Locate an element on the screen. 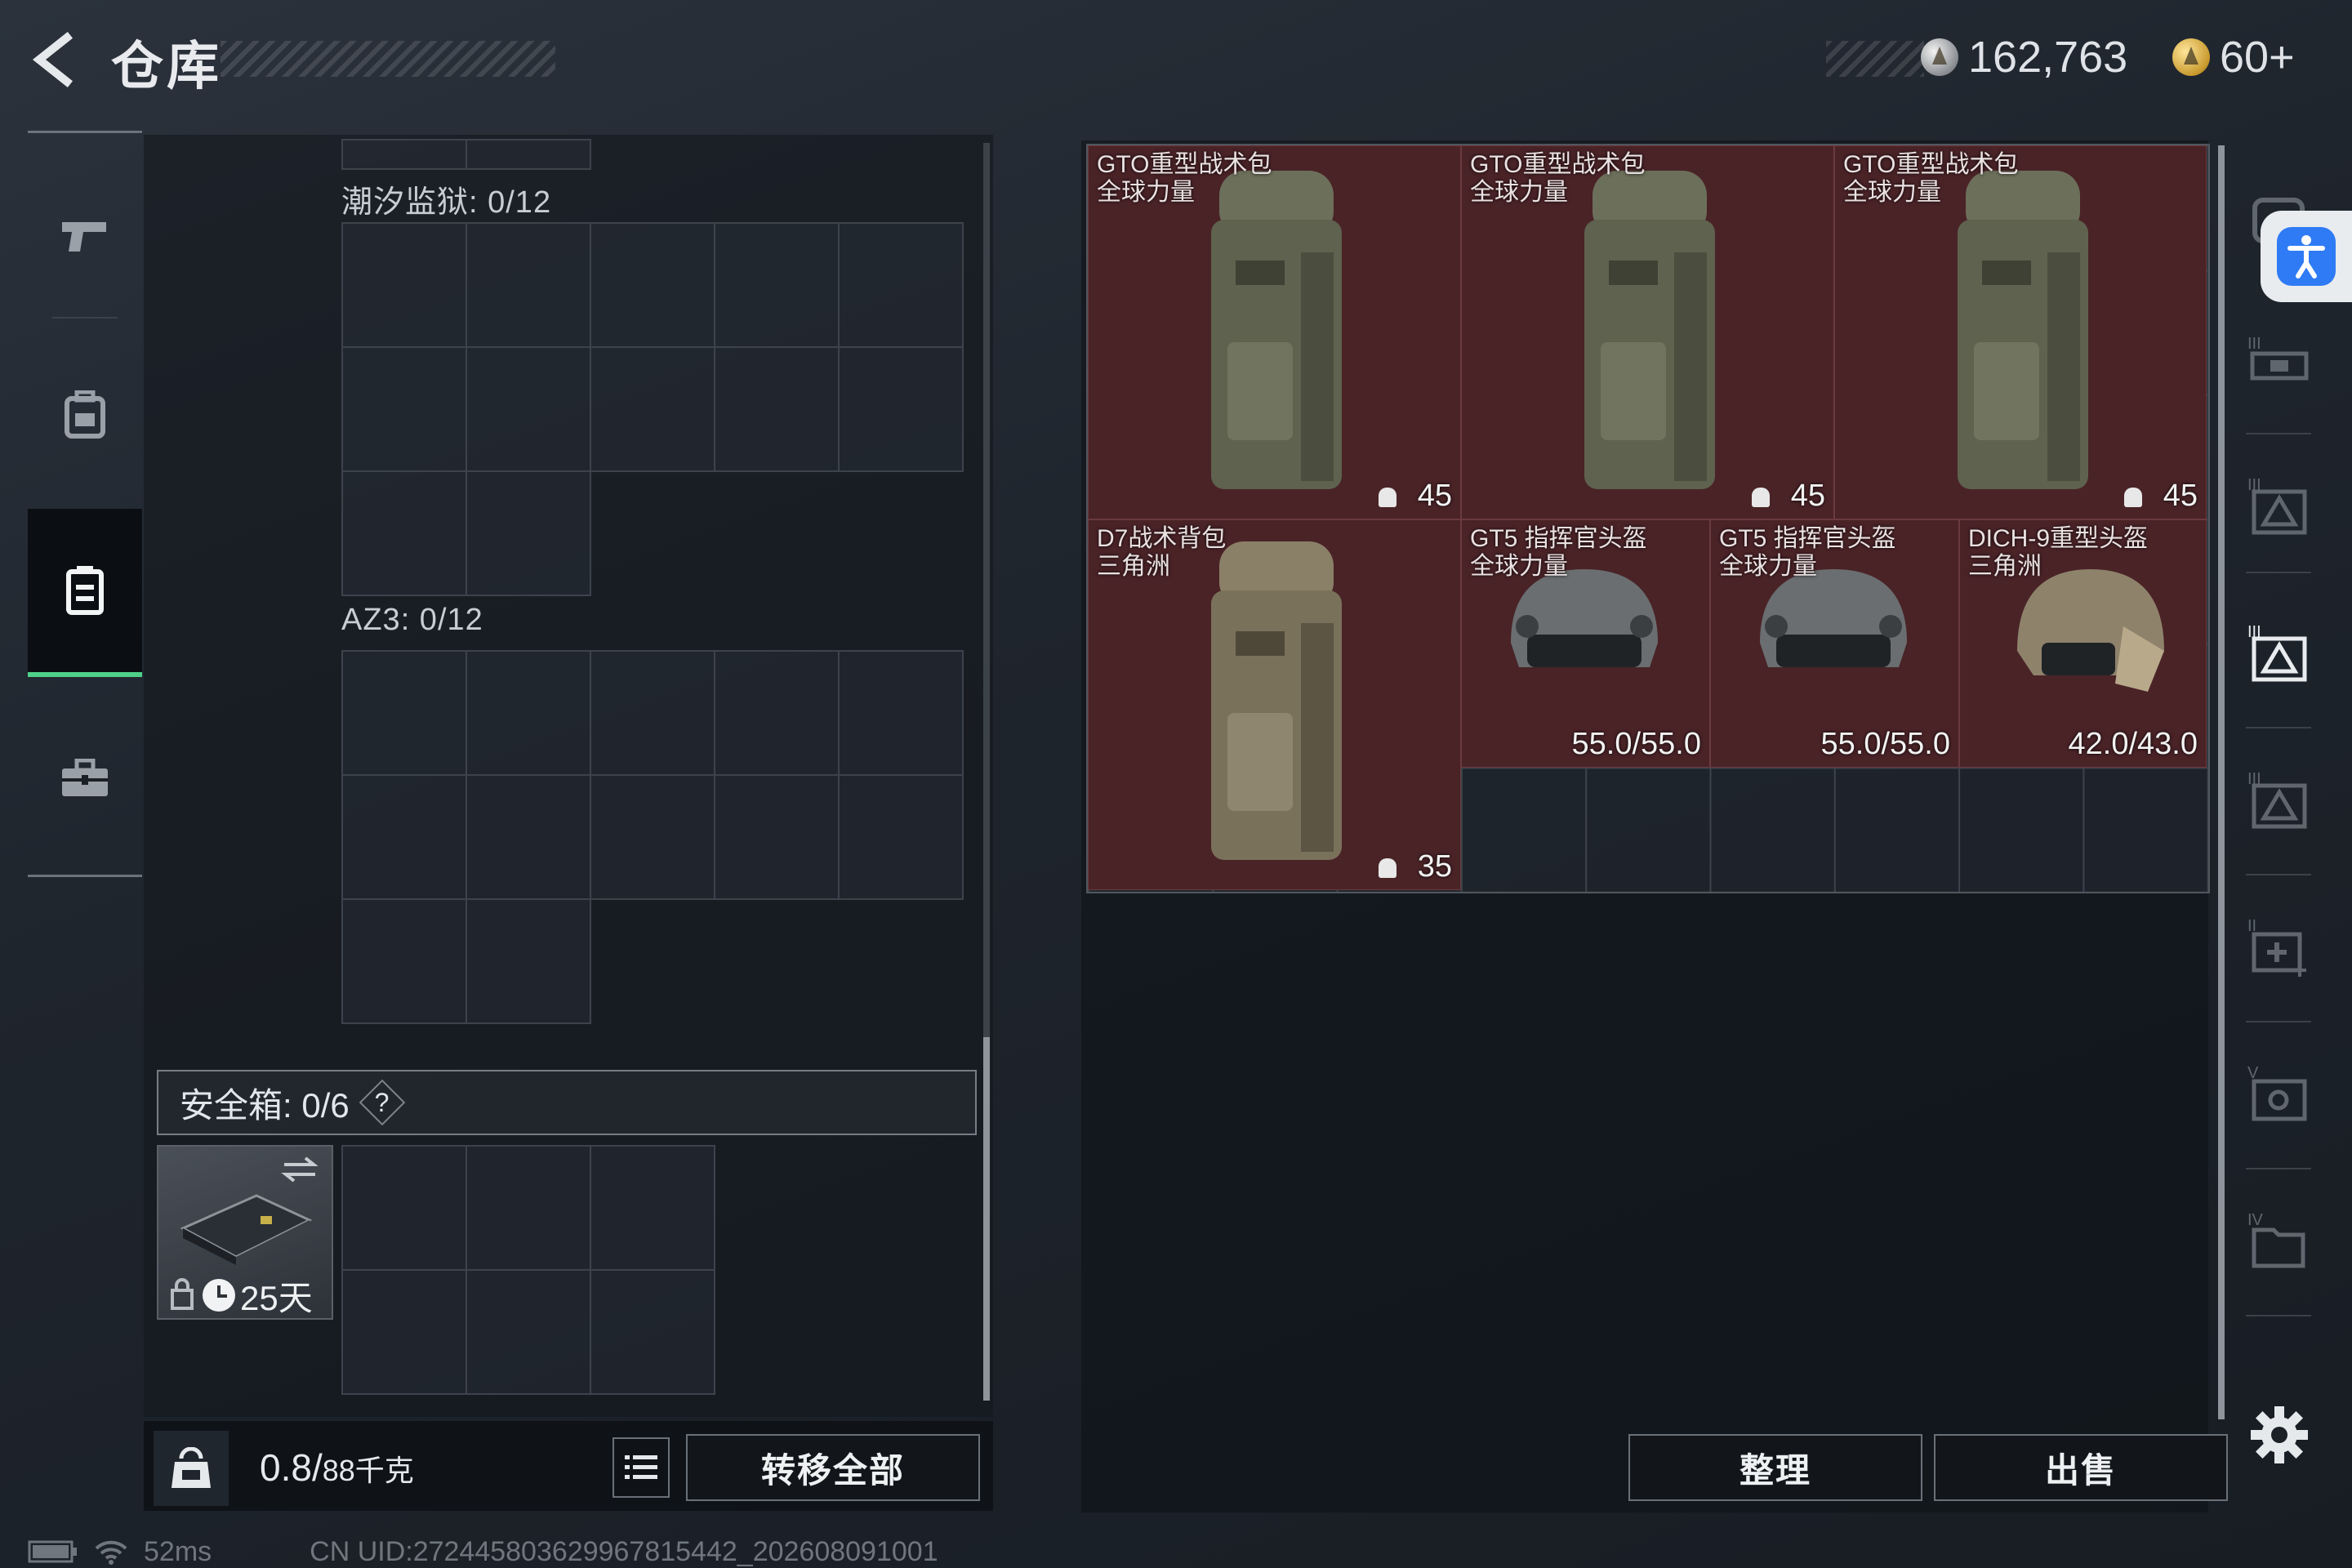 Image resolution: width=2352 pixels, height=1568 pixels. safebox-label: 安全箱: 0/6 is located at coordinates (265, 1105).